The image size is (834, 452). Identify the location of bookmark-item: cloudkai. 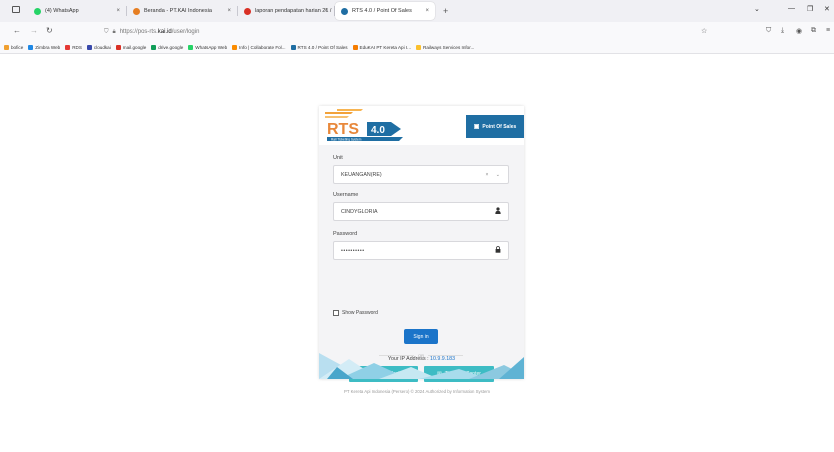
(98, 47).